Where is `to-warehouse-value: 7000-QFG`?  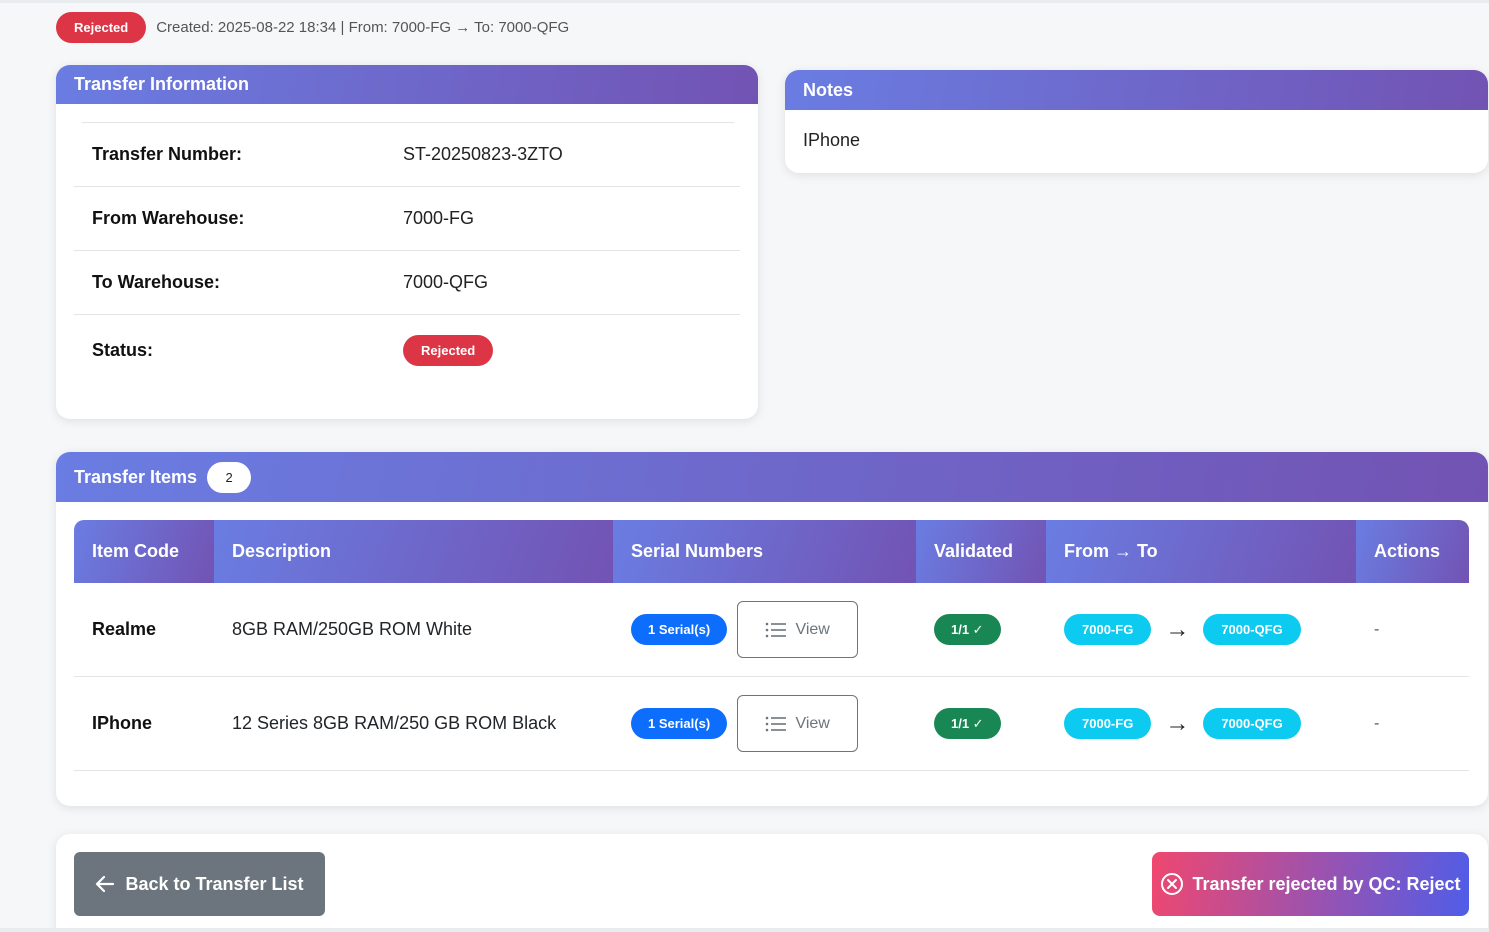 to-warehouse-value: 7000-QFG is located at coordinates (446, 282).